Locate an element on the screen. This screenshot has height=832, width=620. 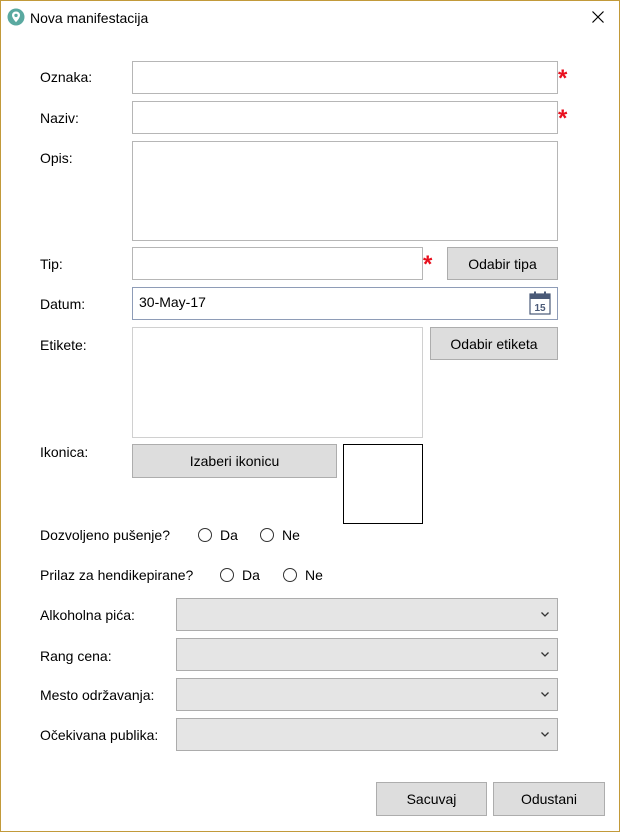
close-icon is located at coordinates (598, 17).